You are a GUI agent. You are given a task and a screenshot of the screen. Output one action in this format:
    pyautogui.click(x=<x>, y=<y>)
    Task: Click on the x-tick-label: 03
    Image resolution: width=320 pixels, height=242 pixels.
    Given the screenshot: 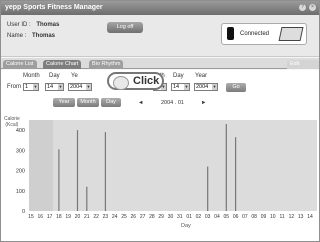 What is the action you would take?
    pyautogui.click(x=208, y=217)
    